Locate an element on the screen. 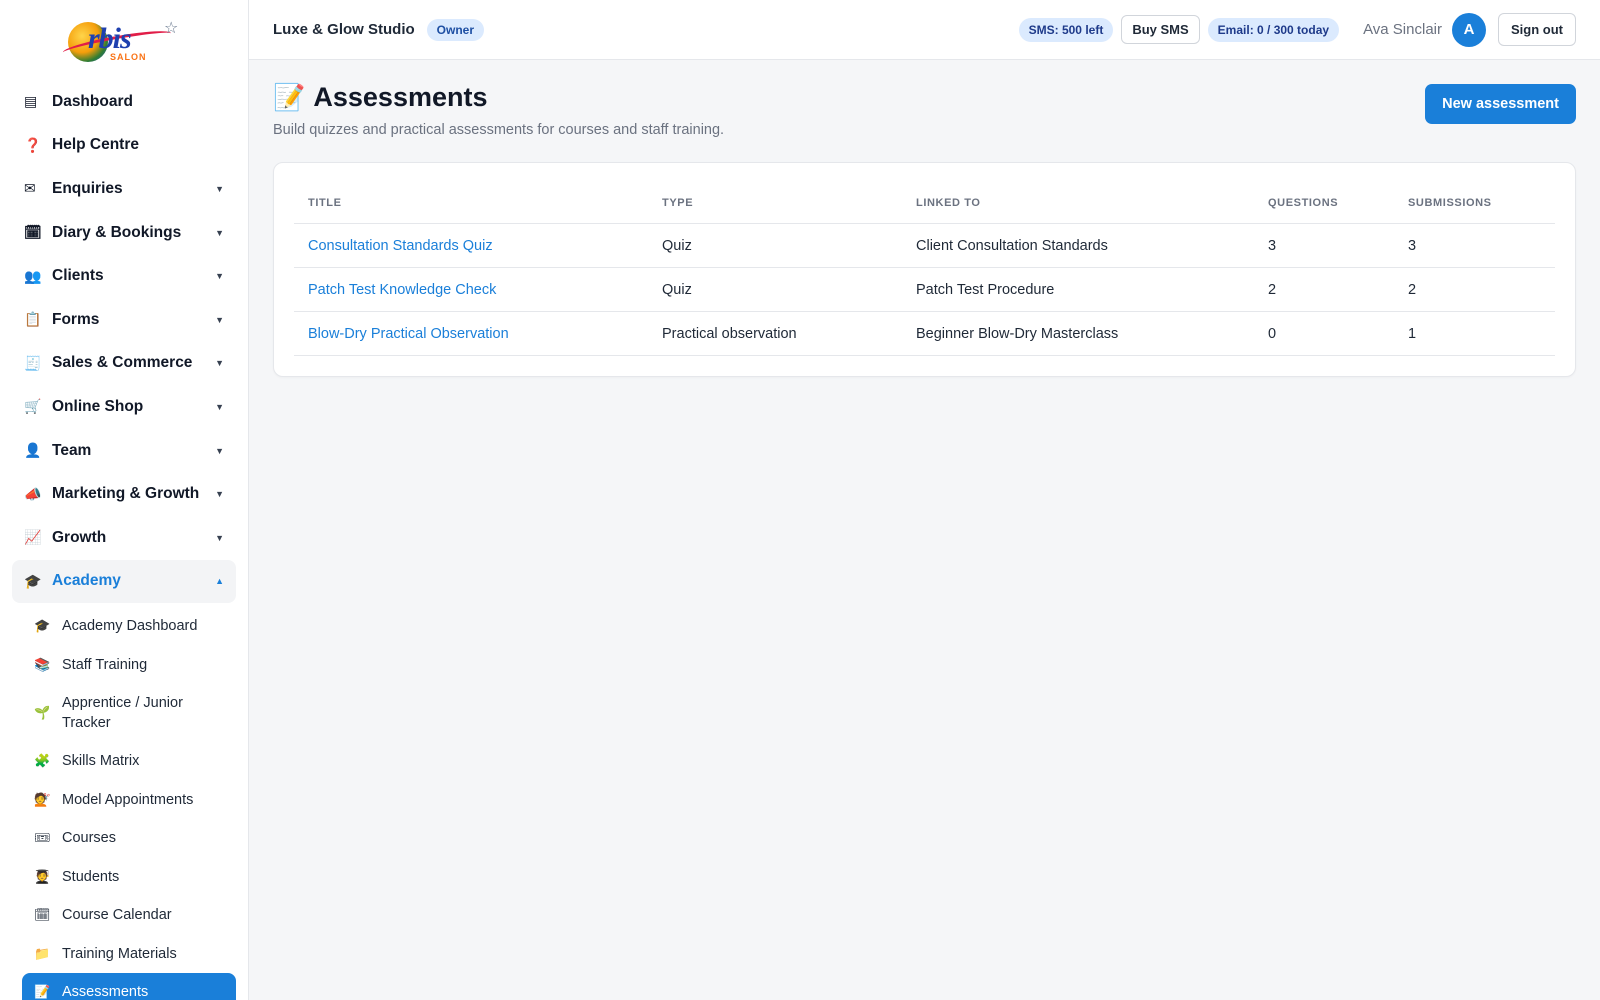 The image size is (1600, 1000). subnav-label: Skills Matrix is located at coordinates (101, 761).